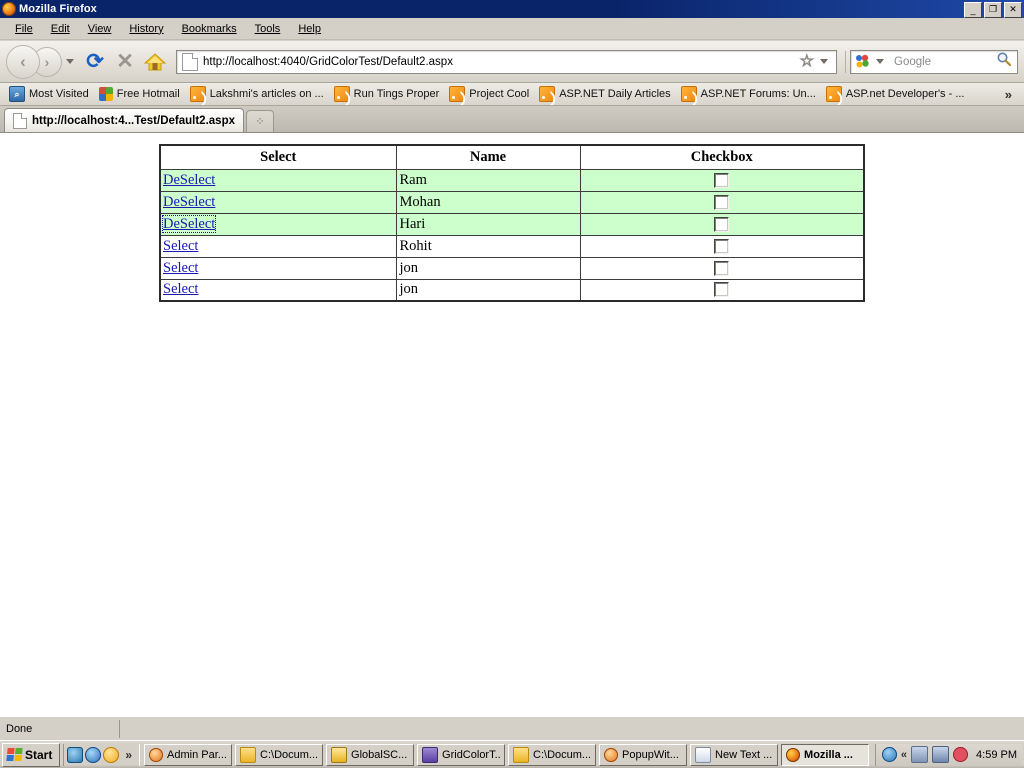  What do you see at coordinates (488, 224) in the screenshot?
I see `cell-name: Hari` at bounding box center [488, 224].